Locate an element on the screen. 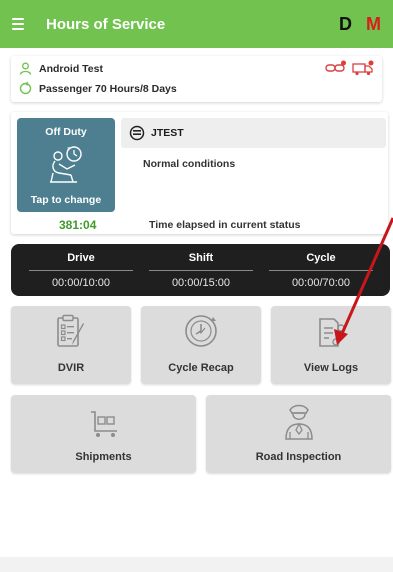 The height and width of the screenshot is (572, 393). cart-boxes-icon is located at coordinates (103, 424).